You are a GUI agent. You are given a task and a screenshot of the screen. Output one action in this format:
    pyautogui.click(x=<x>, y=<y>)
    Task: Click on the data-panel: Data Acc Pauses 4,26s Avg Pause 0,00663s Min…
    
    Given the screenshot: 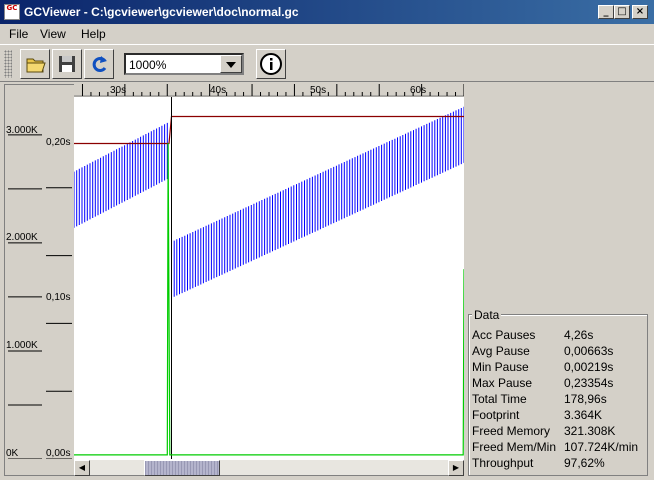 What is the action you would take?
    pyautogui.click(x=558, y=392)
    